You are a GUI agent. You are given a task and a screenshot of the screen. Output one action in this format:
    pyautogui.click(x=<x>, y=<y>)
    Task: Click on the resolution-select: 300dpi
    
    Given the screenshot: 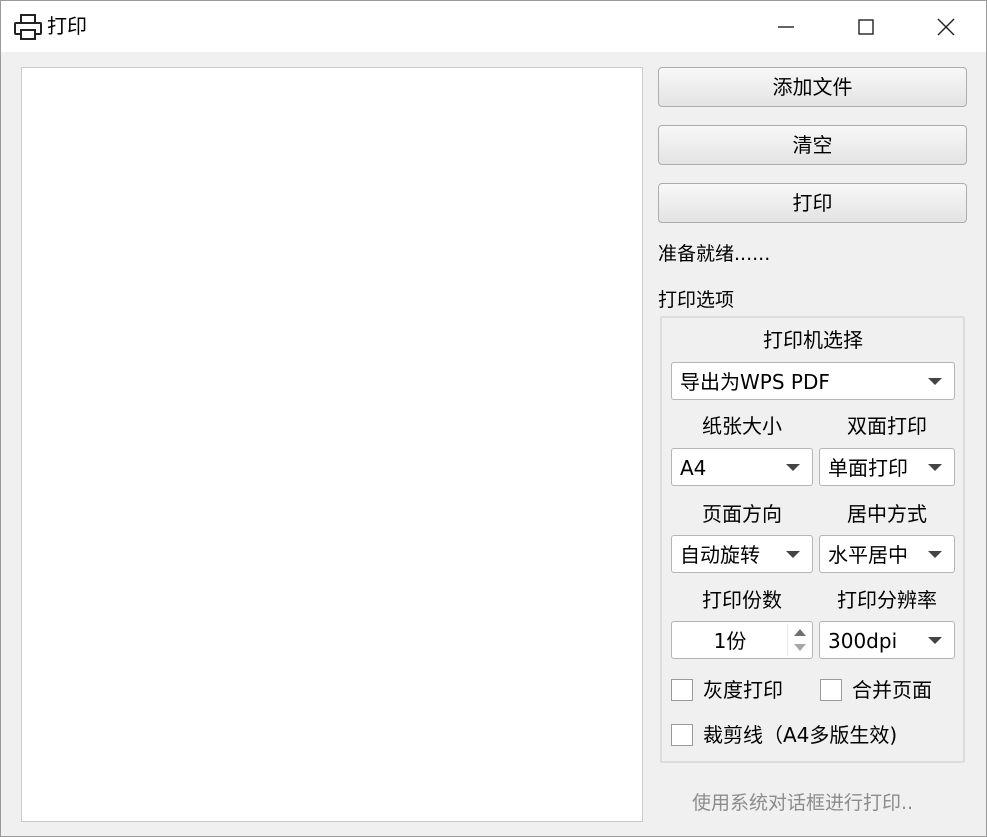 What is the action you would take?
    pyautogui.click(x=887, y=640)
    